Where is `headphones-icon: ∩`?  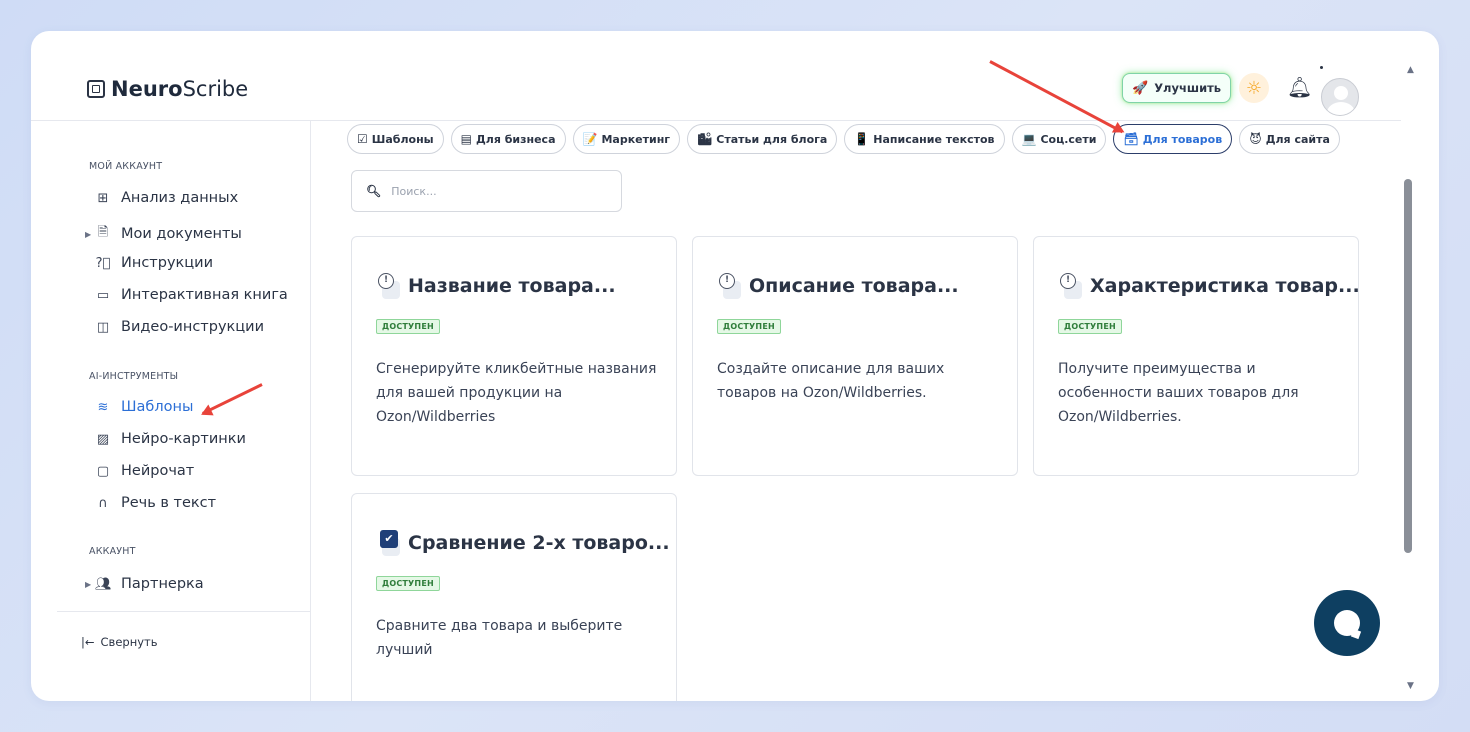
headphones-icon: ∩ is located at coordinates (103, 503).